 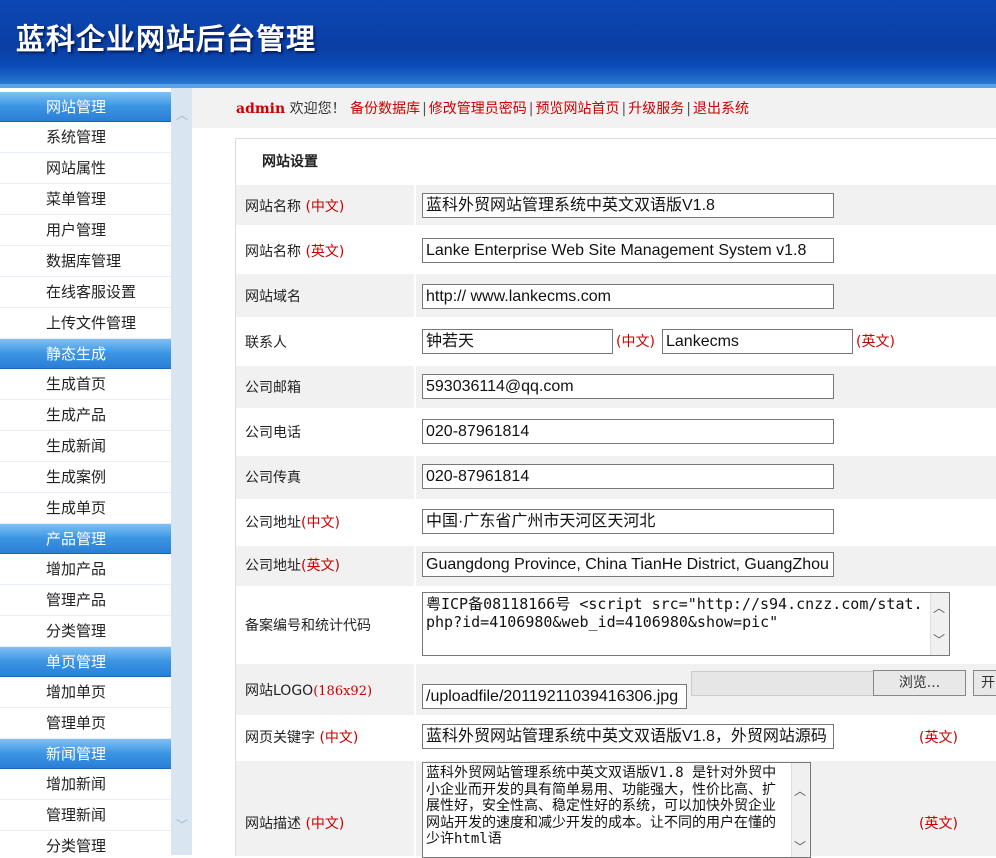 I want to click on field-label: 网站LOGO(186x92), so click(x=309, y=691).